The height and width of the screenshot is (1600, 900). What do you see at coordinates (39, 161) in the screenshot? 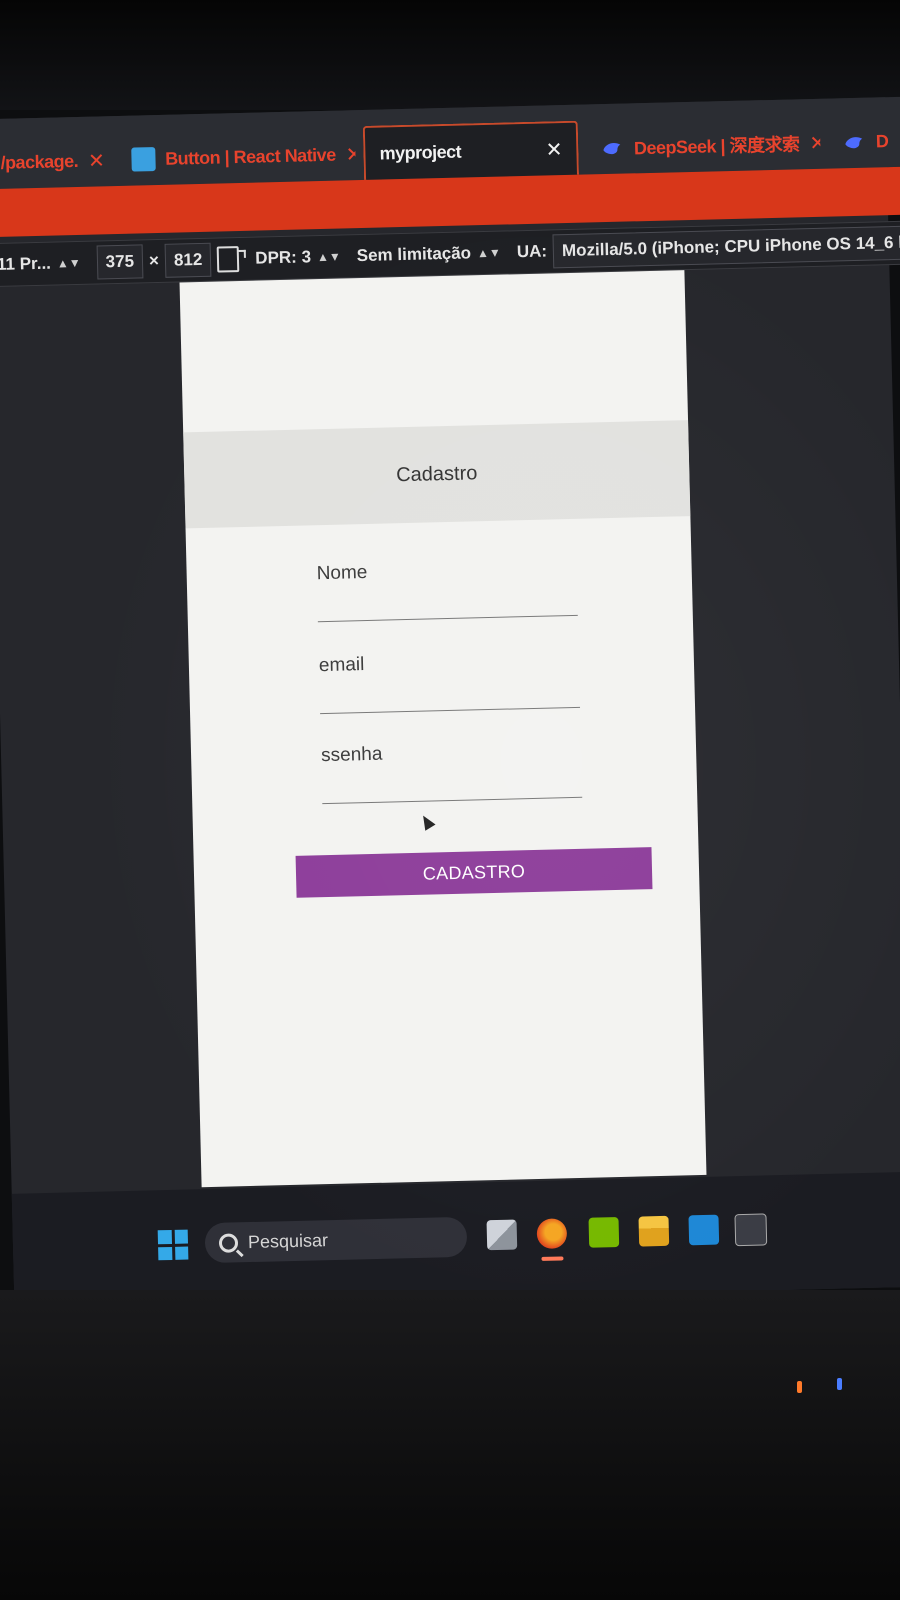
I see `tab-label: /package.` at bounding box center [39, 161].